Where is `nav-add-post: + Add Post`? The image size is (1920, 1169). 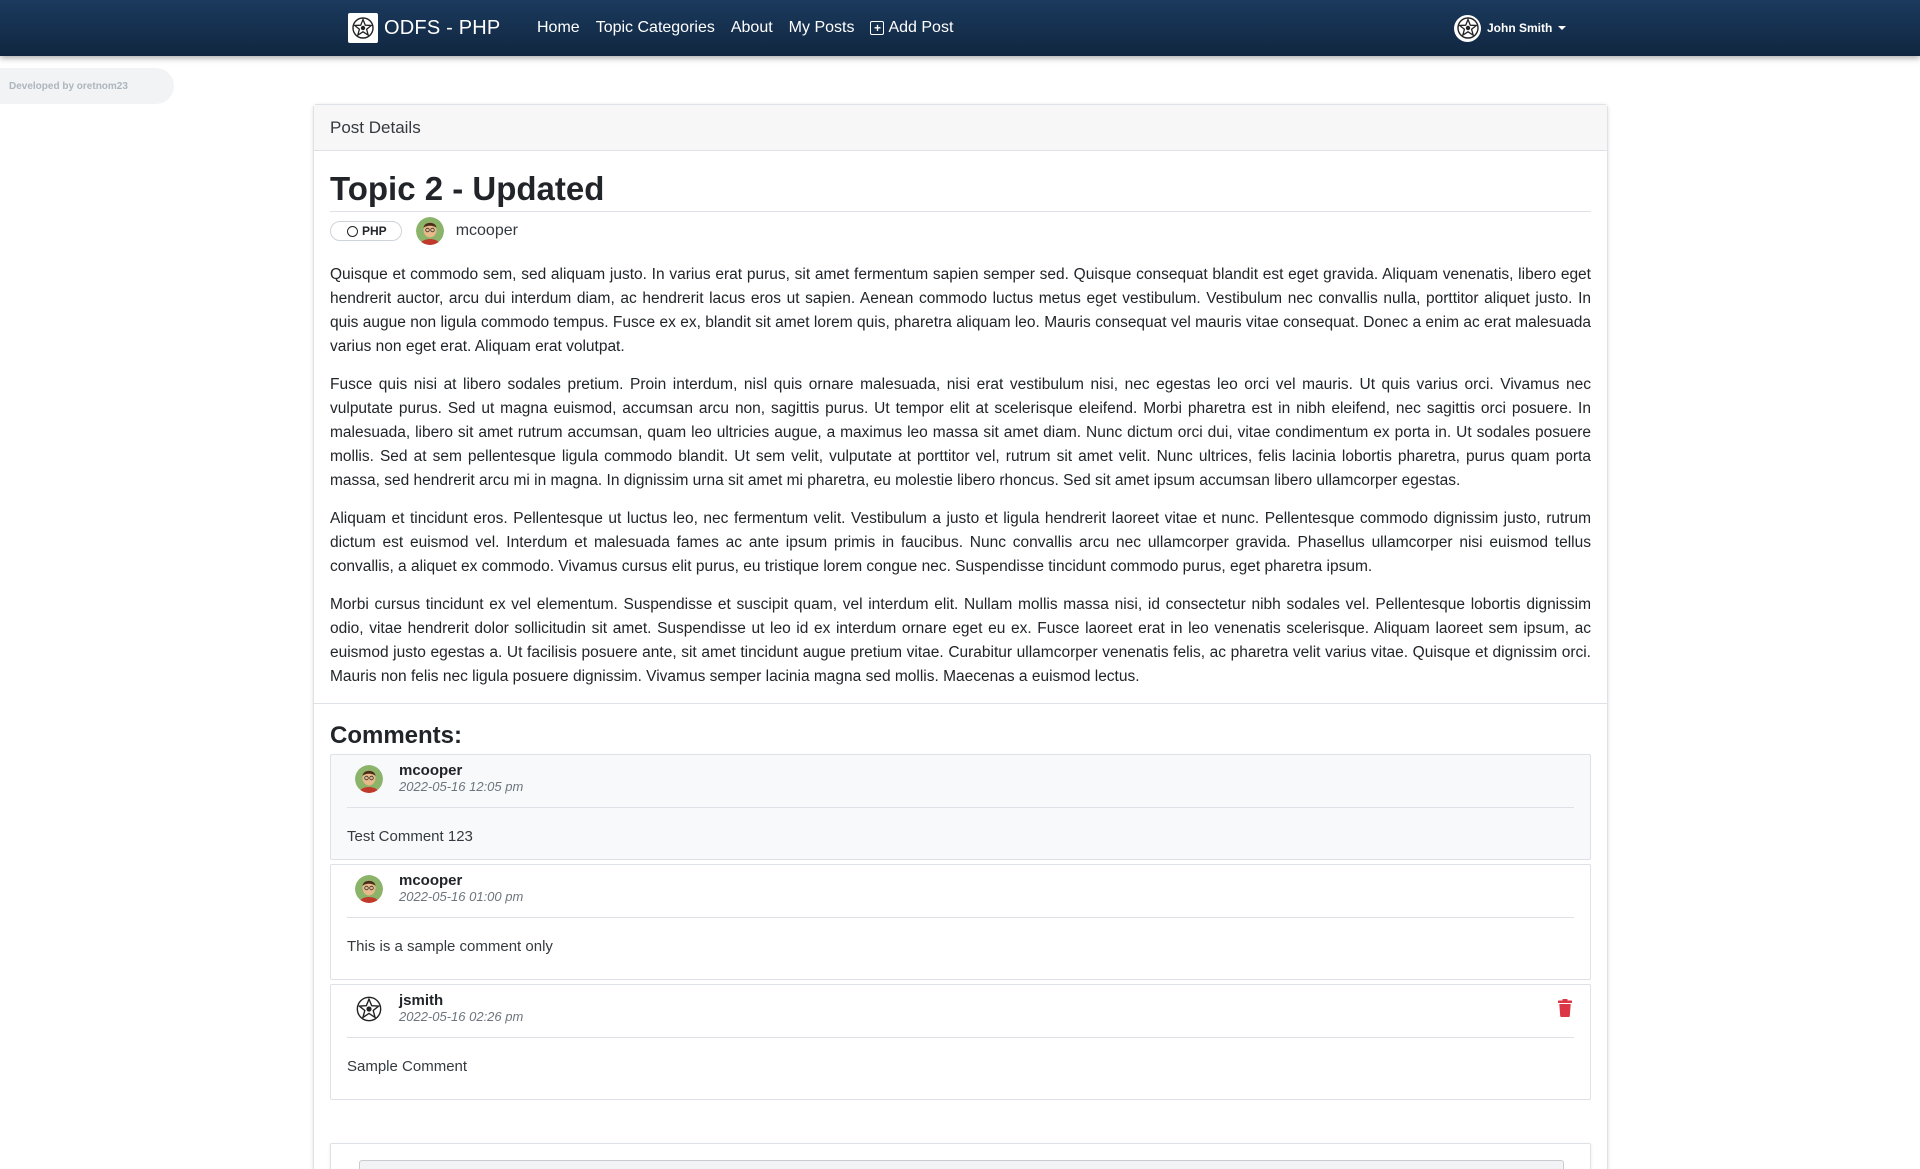
nav-add-post: + Add Post is located at coordinates (911, 28).